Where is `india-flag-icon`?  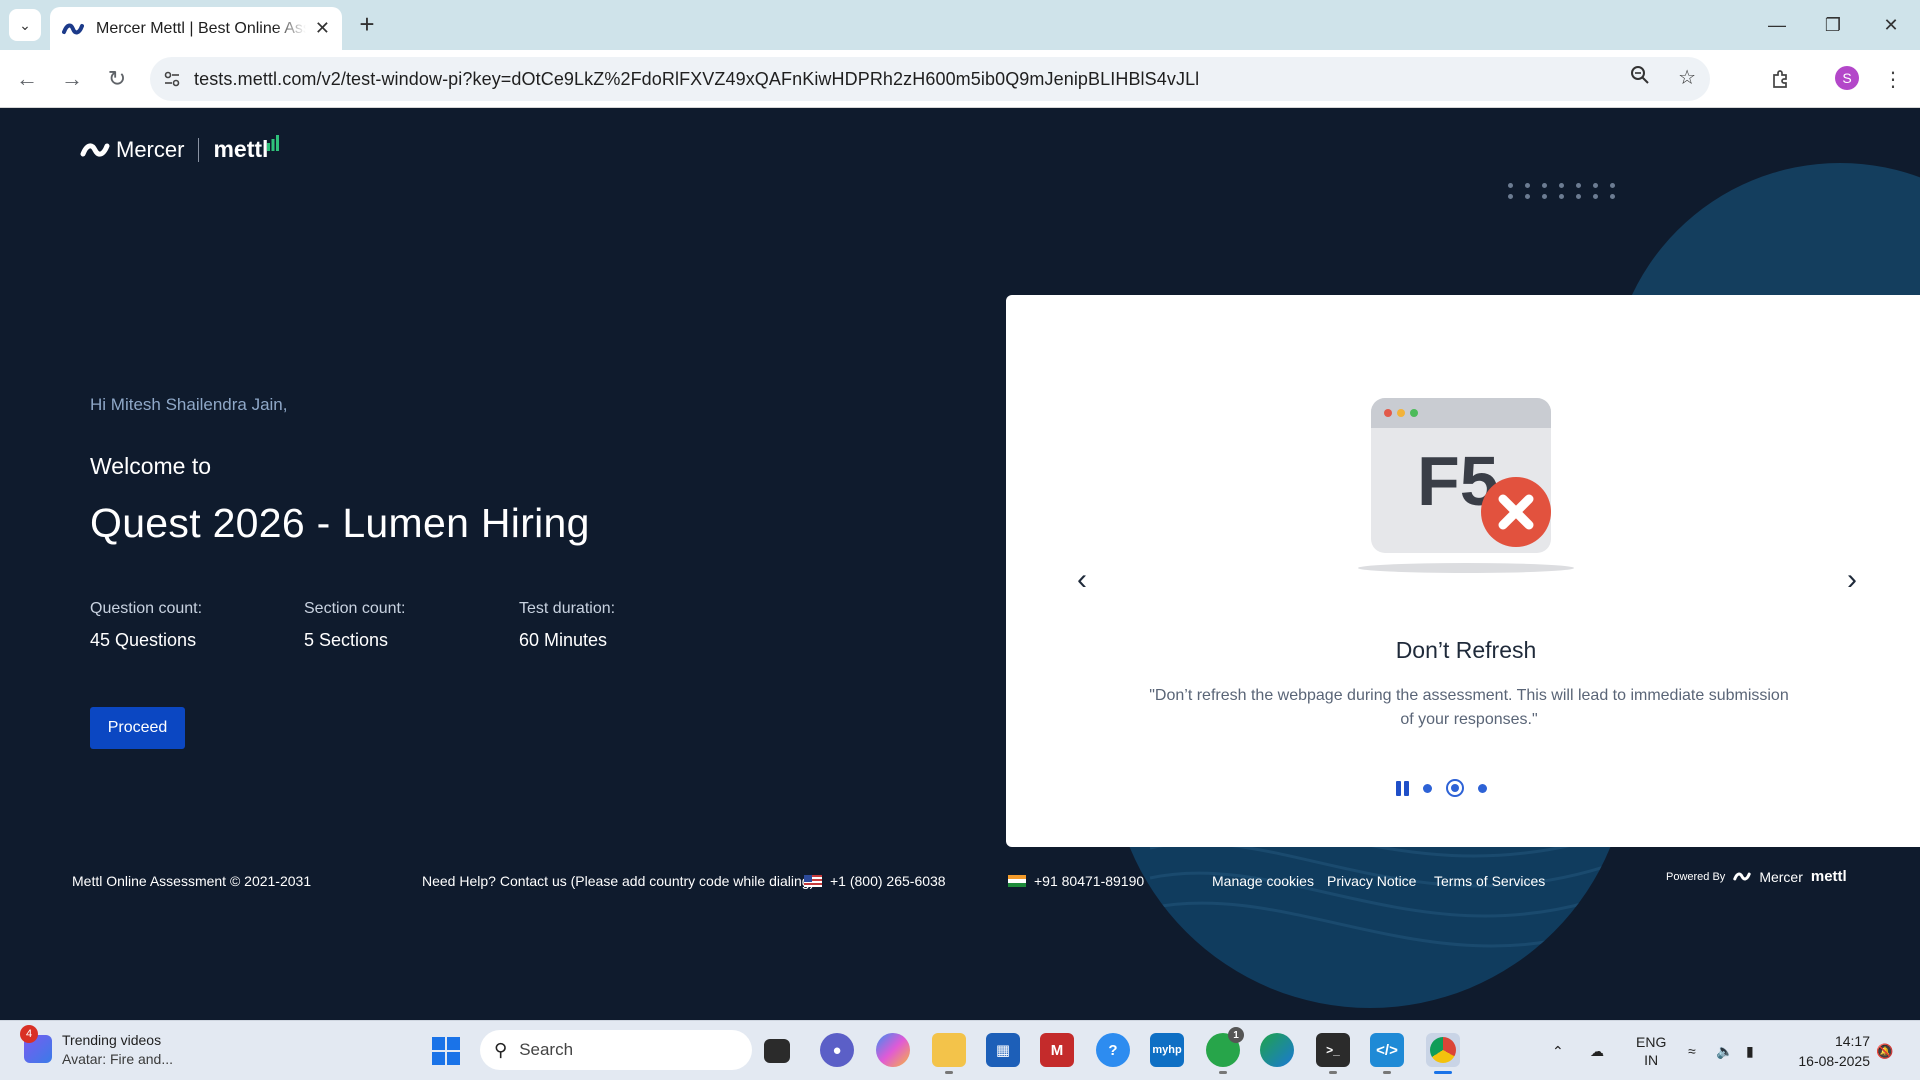
india-flag-icon is located at coordinates (1017, 881).